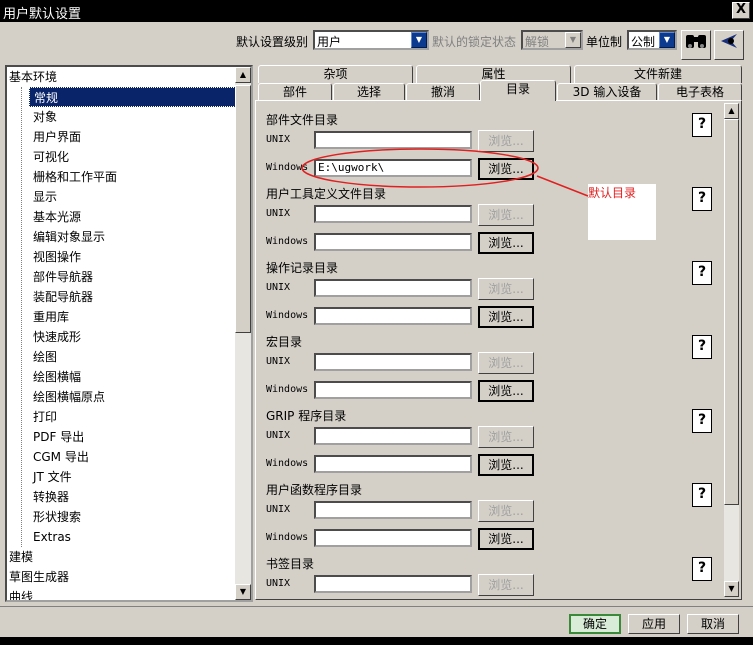 The image size is (753, 645). What do you see at coordinates (443, 92) in the screenshot?
I see `tab: 撤消` at bounding box center [443, 92].